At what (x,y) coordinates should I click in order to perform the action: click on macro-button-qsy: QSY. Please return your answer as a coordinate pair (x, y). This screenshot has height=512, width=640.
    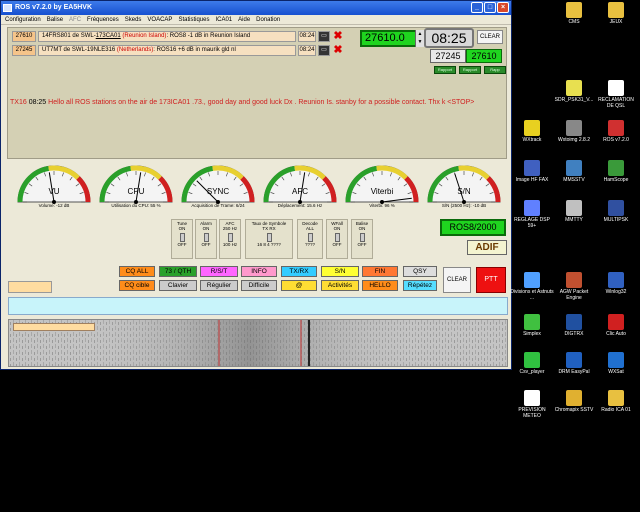
    Looking at the image, I should click on (420, 271).